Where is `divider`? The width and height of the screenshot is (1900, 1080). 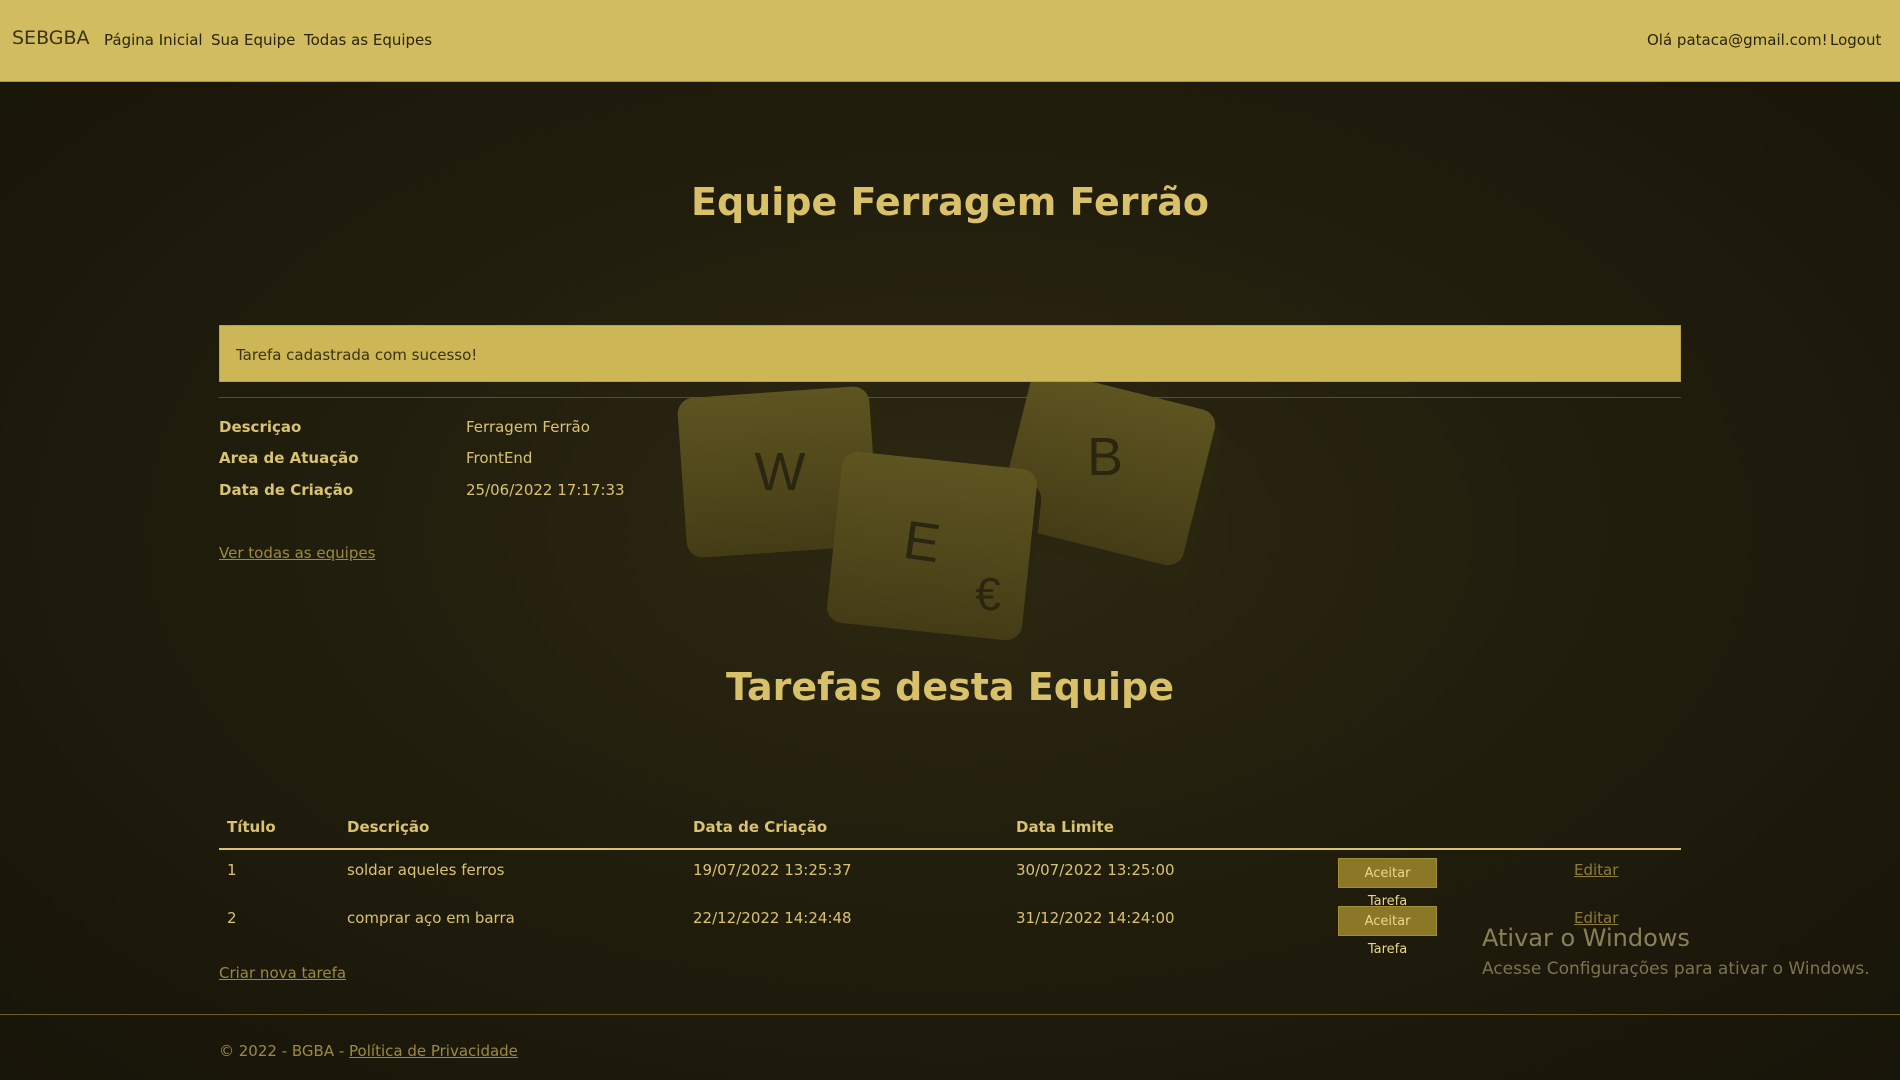
divider is located at coordinates (950, 397).